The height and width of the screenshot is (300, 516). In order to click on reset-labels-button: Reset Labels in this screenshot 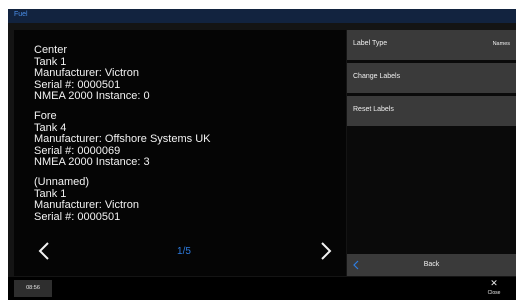, I will do `click(431, 111)`.